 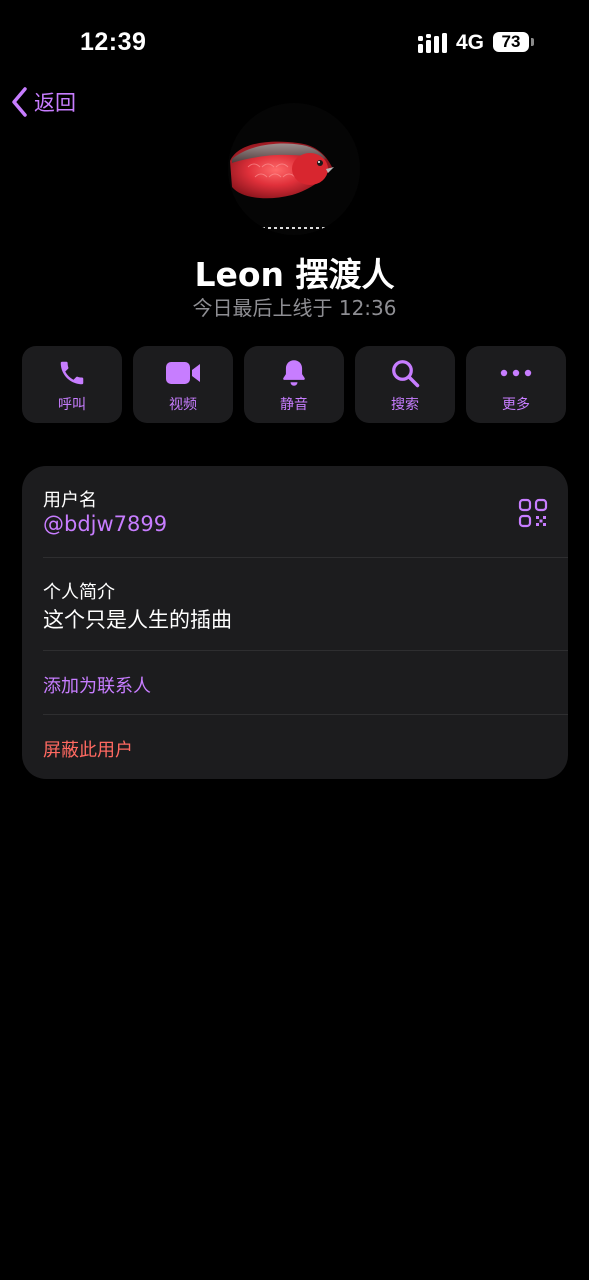 I want to click on battery-tip, so click(x=532, y=42).